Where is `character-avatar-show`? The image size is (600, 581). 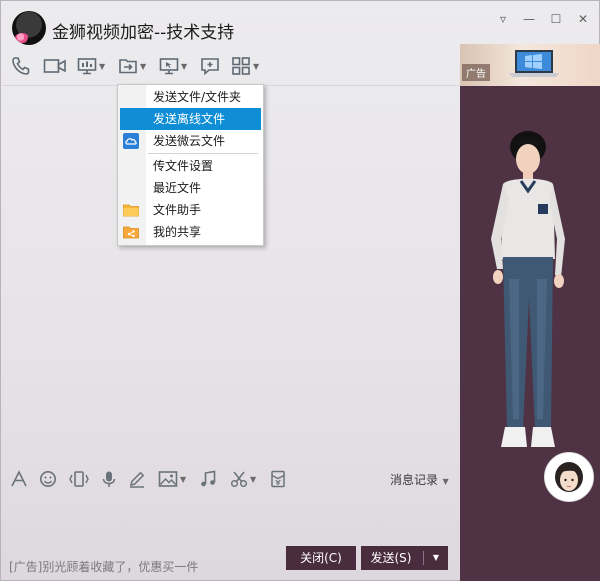 character-avatar-show is located at coordinates (528, 289).